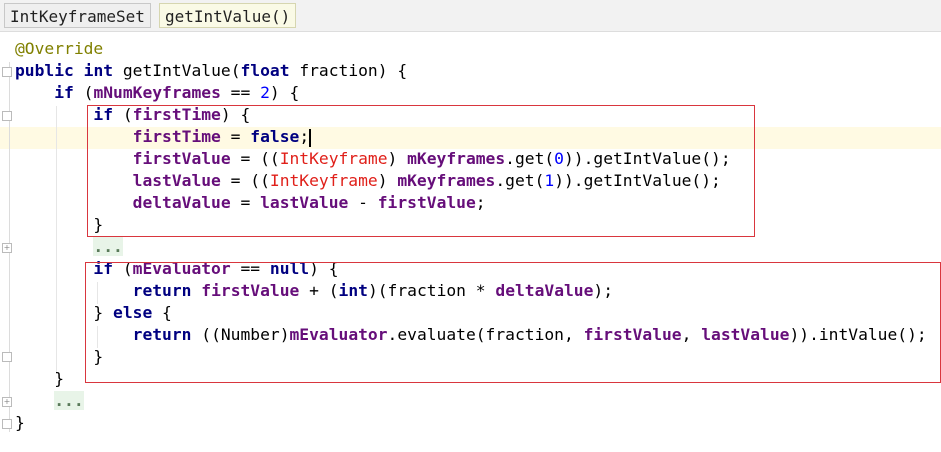  What do you see at coordinates (348, 70) in the screenshot?
I see `code-text: fraction) {` at bounding box center [348, 70].